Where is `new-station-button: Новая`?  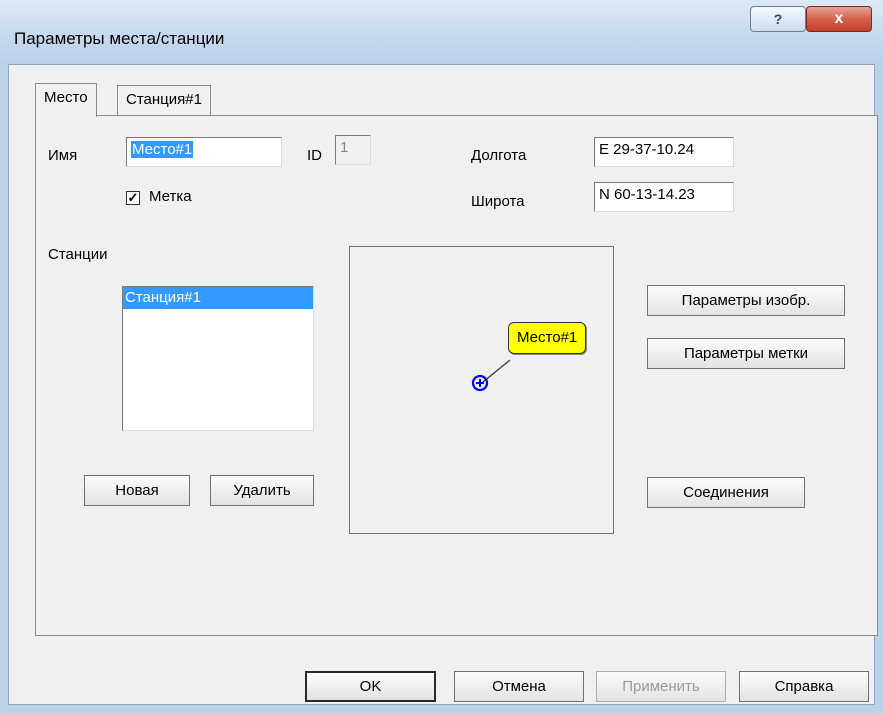
new-station-button: Новая is located at coordinates (137, 490).